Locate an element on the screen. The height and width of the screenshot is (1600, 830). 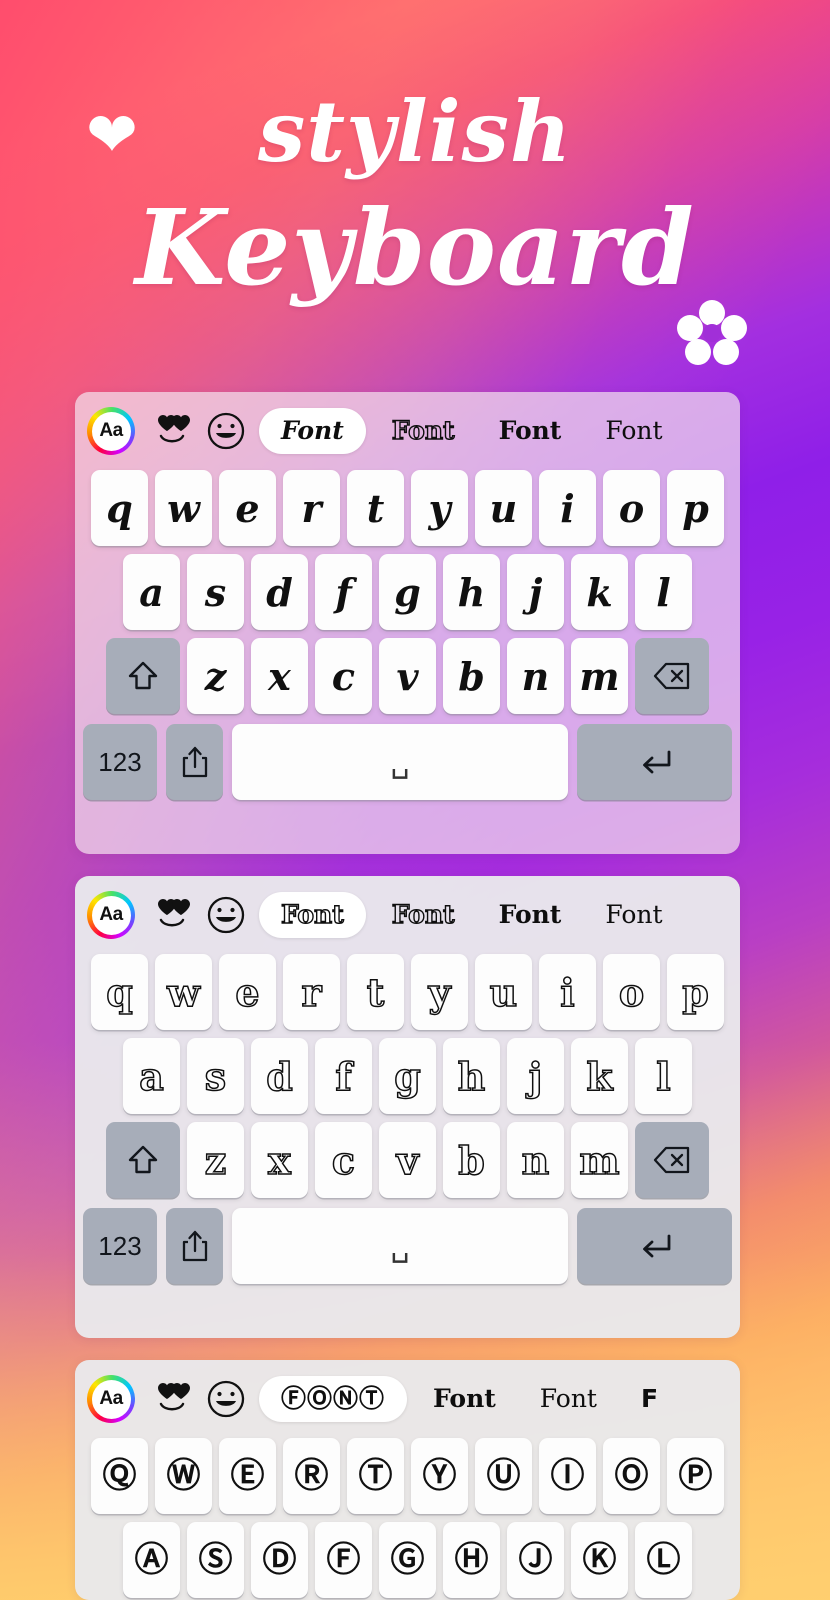
key: Ⓞ is located at coordinates (631, 1476).